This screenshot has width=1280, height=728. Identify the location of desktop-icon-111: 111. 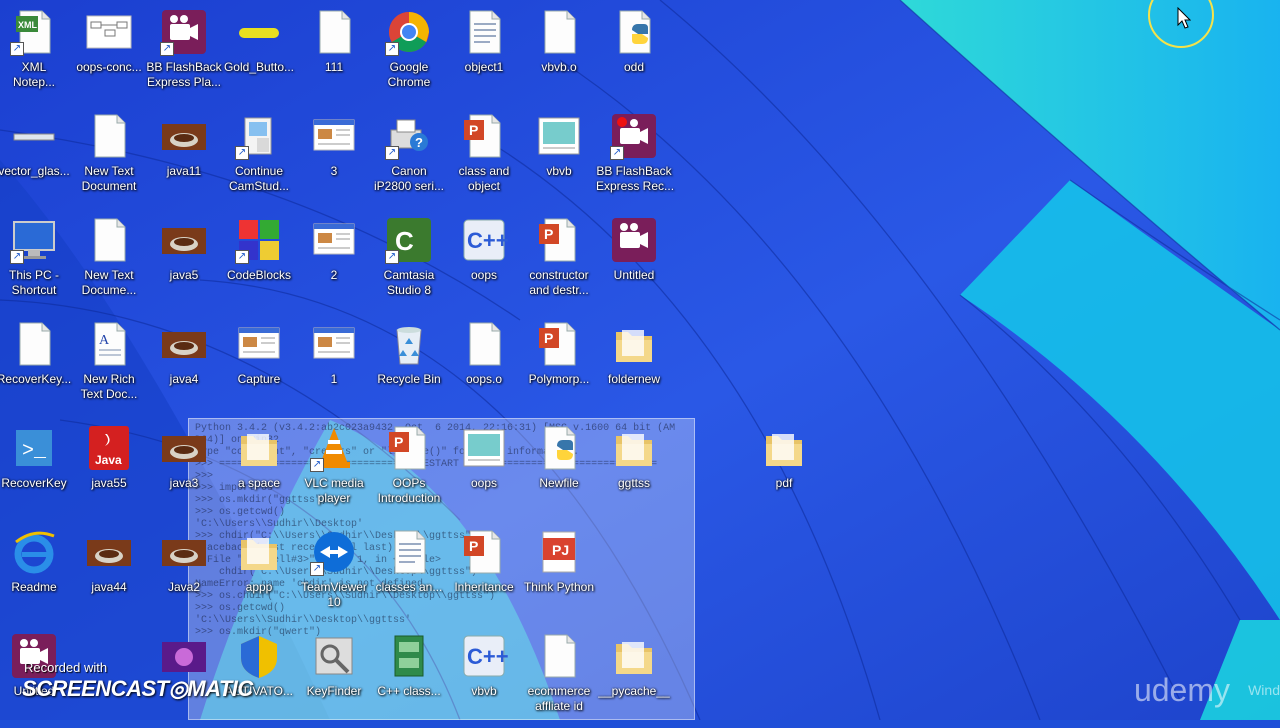
(334, 54).